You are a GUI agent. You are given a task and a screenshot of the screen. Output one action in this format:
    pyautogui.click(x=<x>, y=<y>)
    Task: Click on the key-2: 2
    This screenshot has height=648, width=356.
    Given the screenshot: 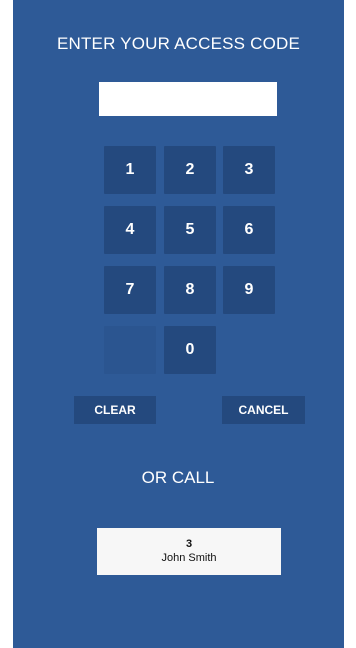 What is the action you would take?
    pyautogui.click(x=190, y=170)
    